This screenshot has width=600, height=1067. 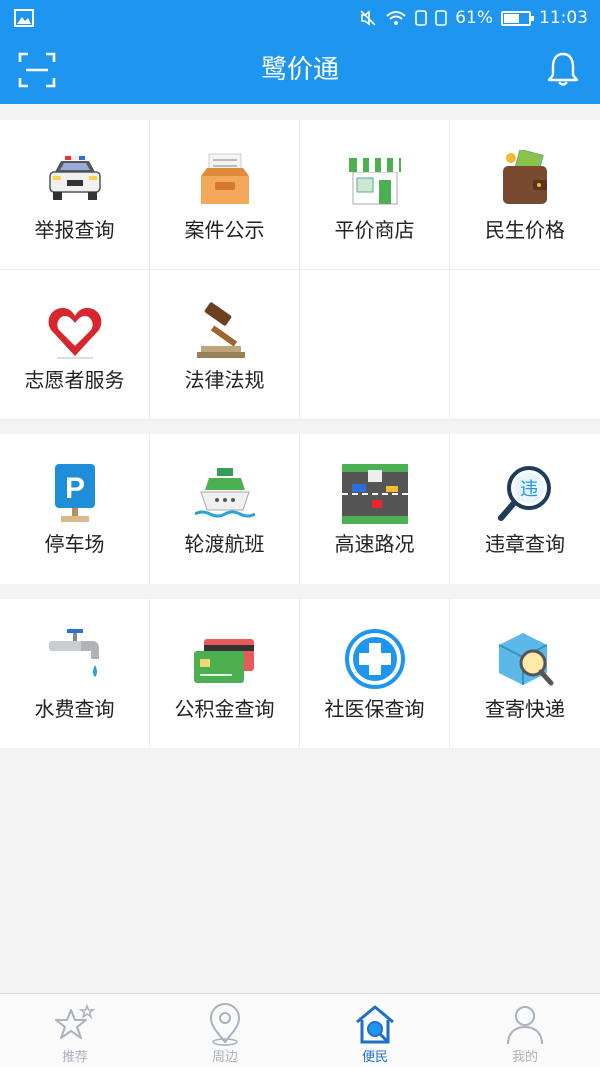 I want to click on store-icon, so click(x=375, y=181).